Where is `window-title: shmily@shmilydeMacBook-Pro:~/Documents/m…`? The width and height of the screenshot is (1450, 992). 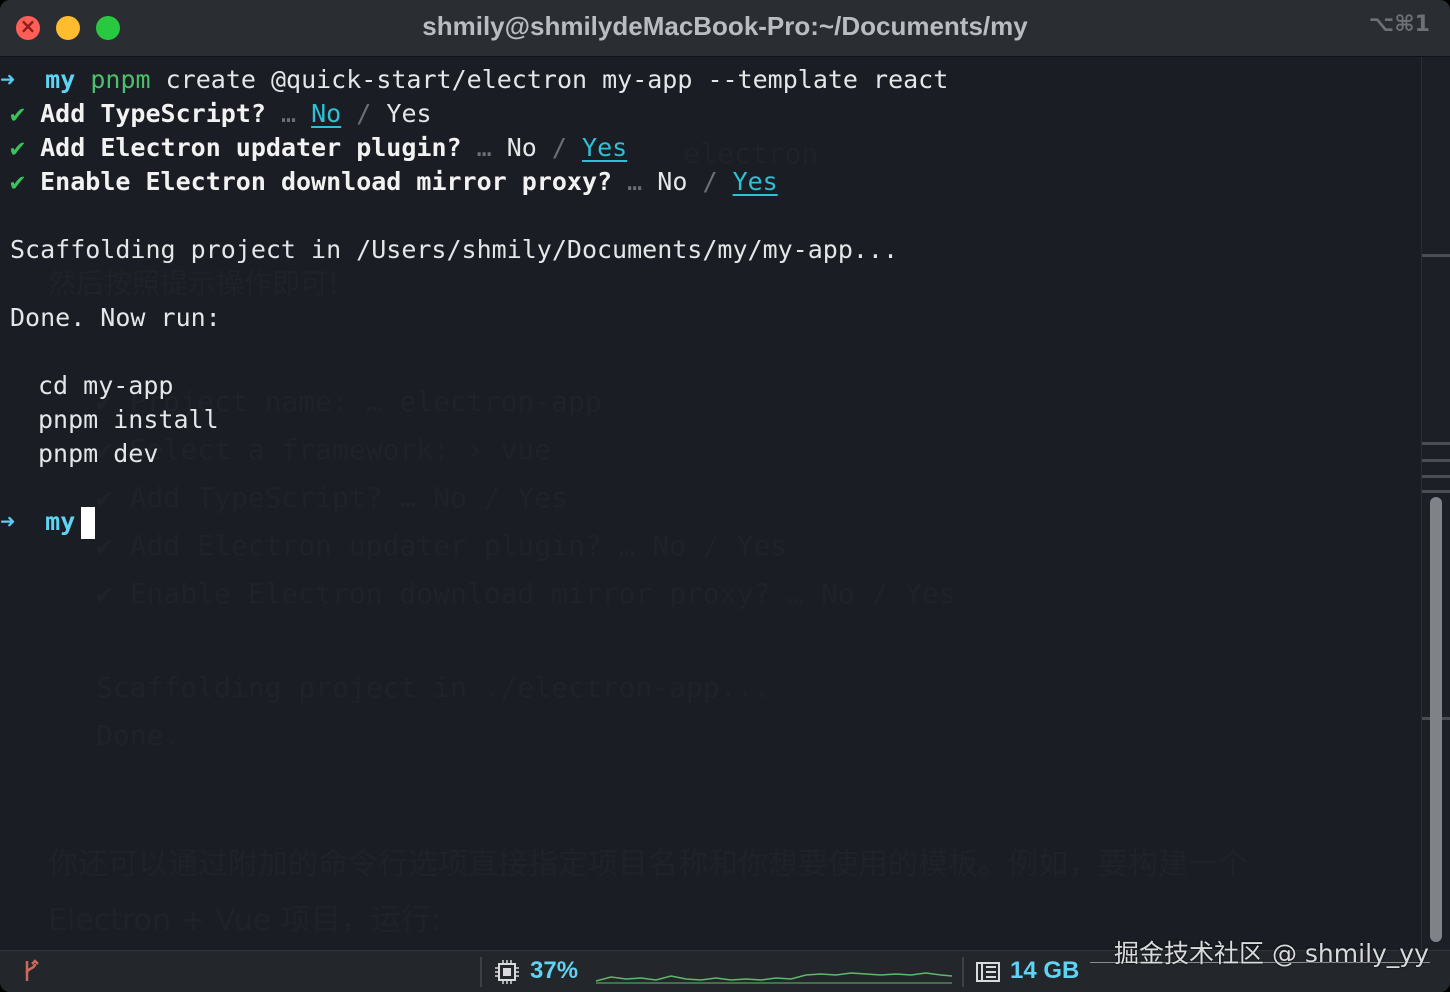 window-title: shmily@shmilydeMacBook-Pro:~/Documents/m… is located at coordinates (725, 26).